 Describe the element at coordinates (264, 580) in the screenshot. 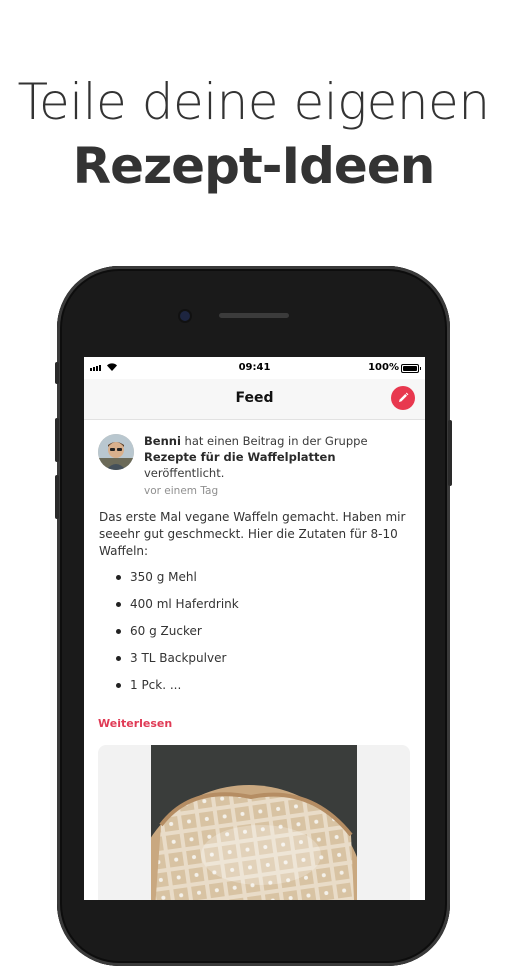

I see `list-item: 350 g Mehl` at that location.